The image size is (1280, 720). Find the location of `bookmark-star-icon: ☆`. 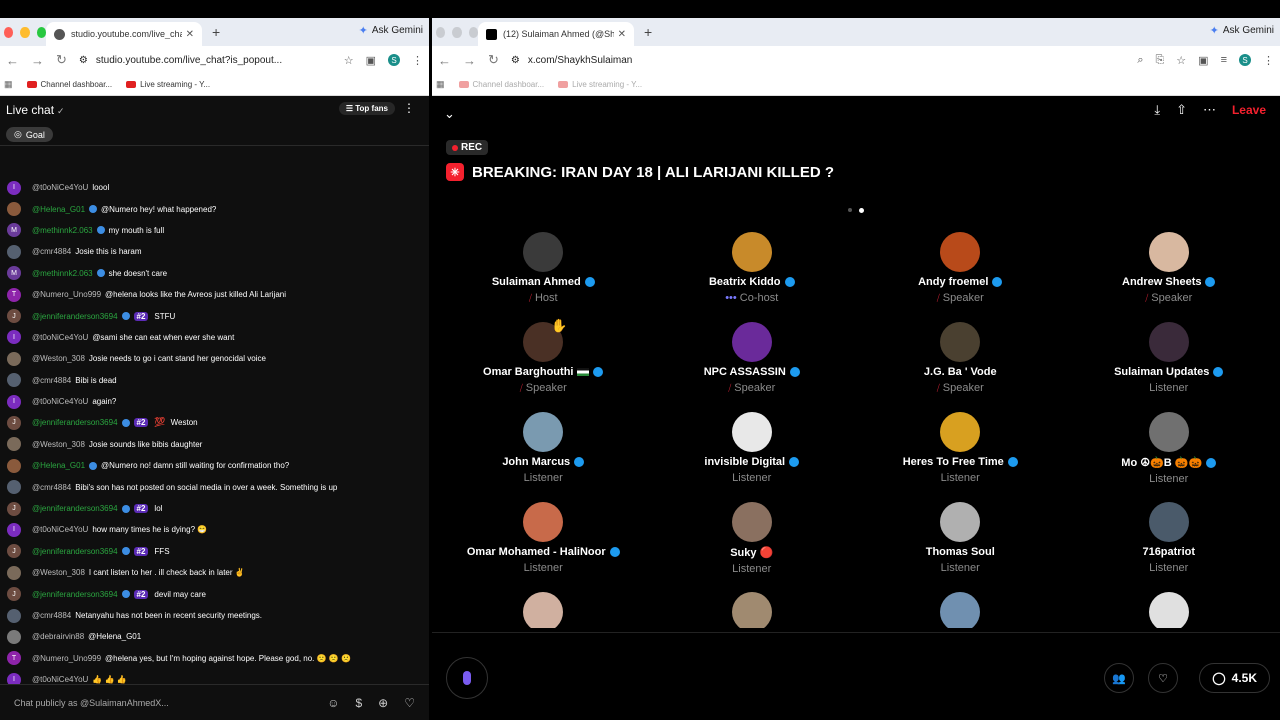

bookmark-star-icon: ☆ is located at coordinates (1181, 60).